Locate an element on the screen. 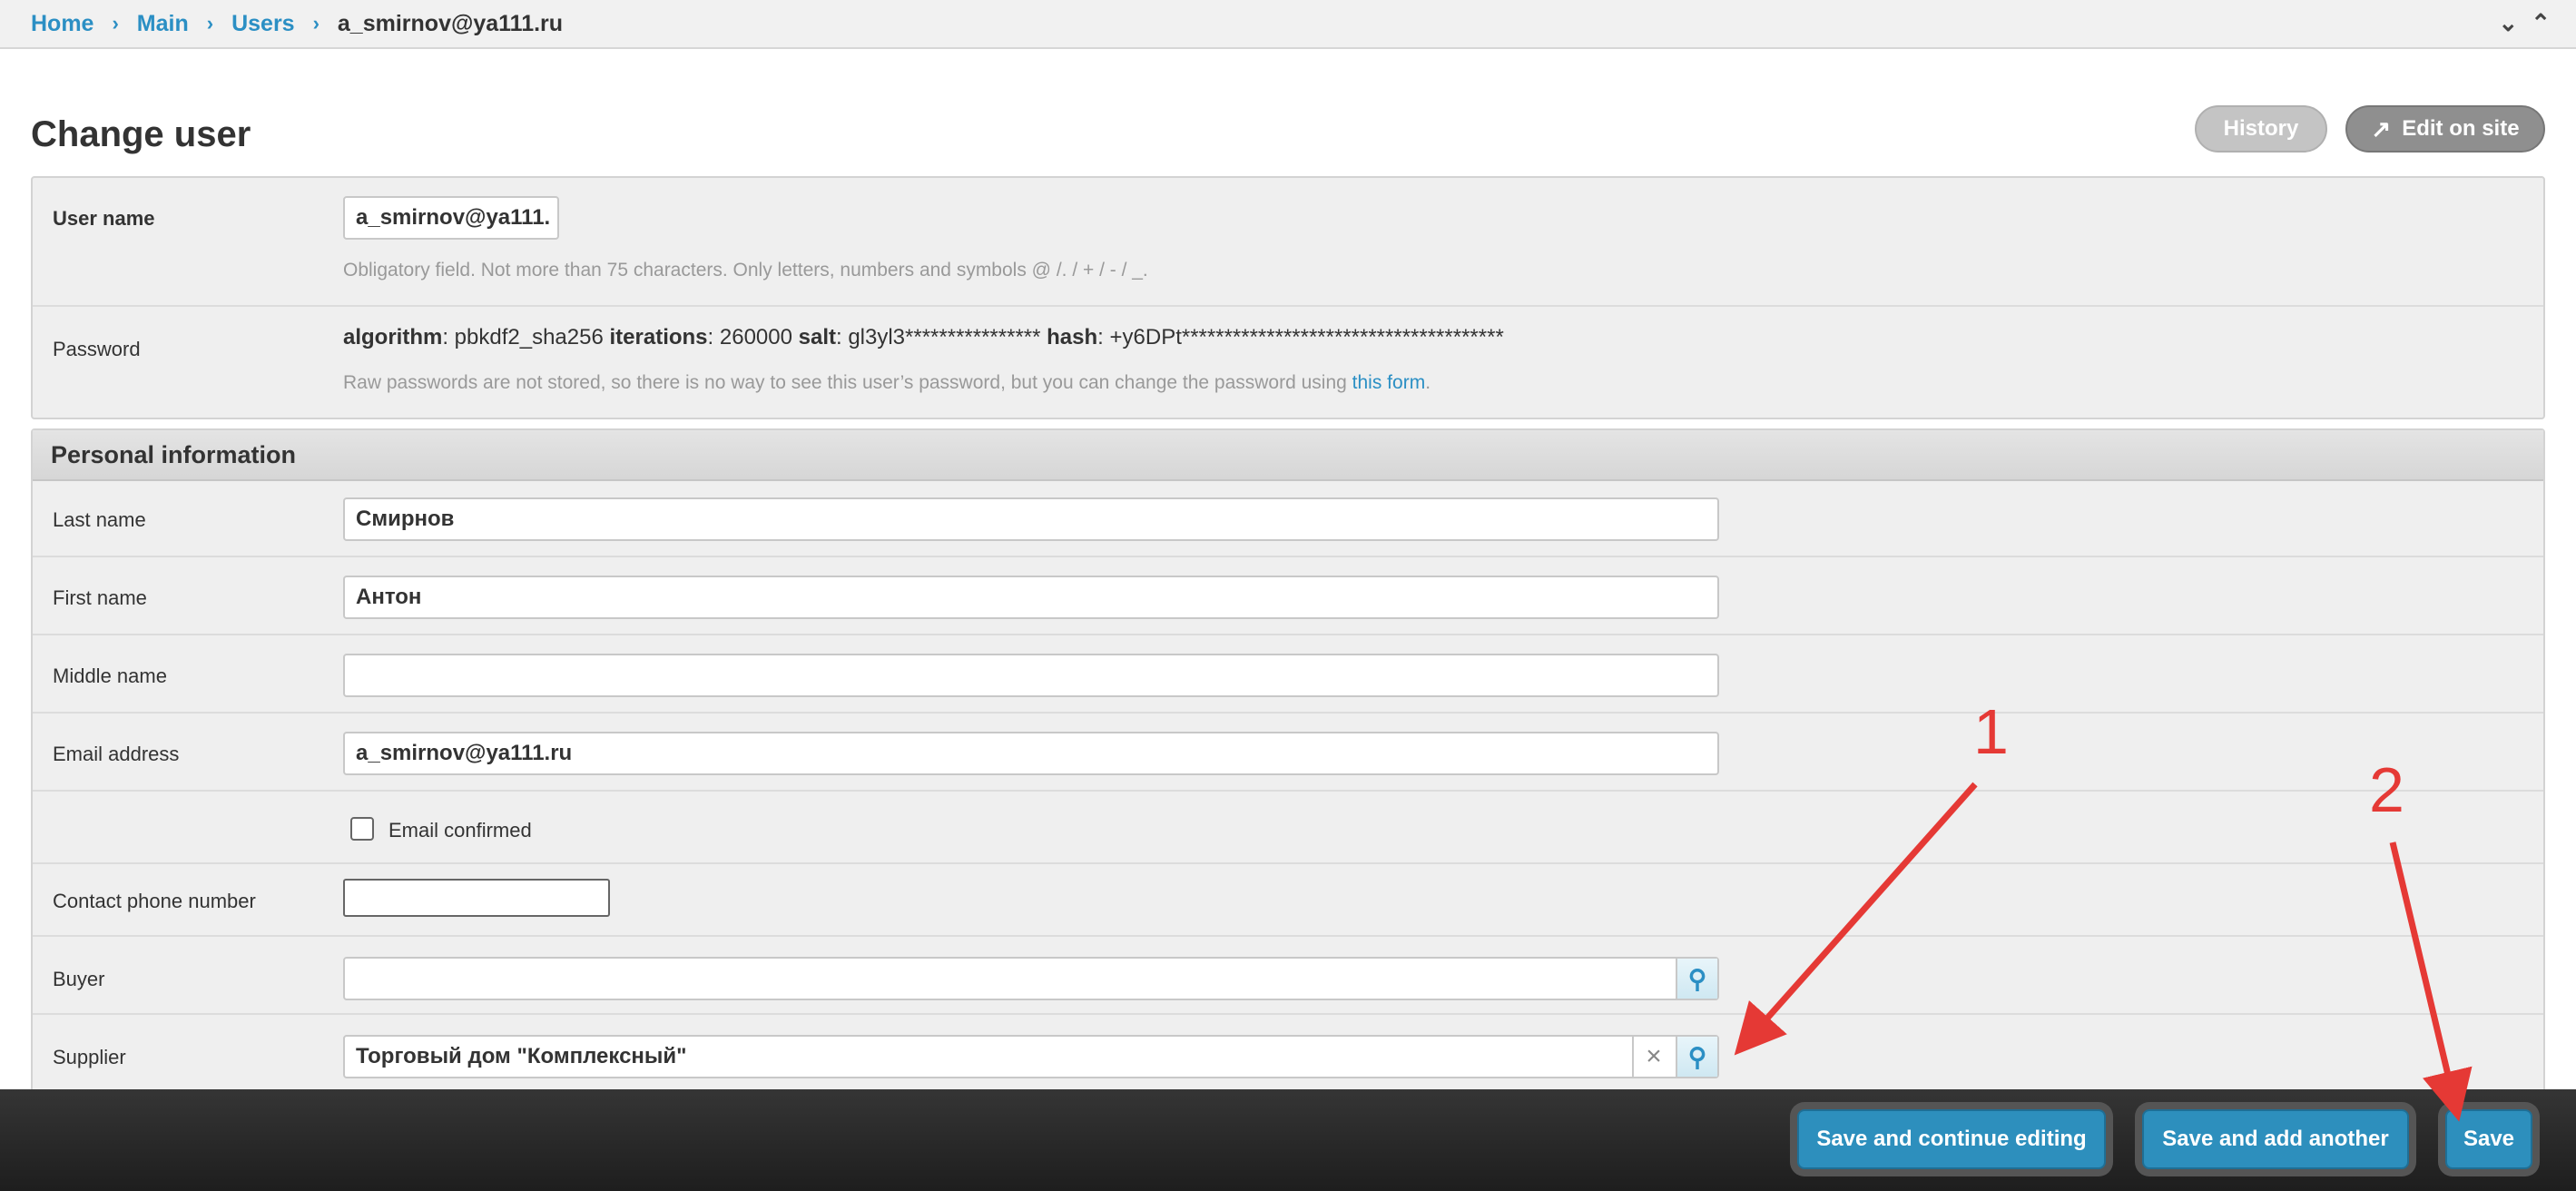  save-and-add-another-button: Save and add another is located at coordinates (2275, 1139).